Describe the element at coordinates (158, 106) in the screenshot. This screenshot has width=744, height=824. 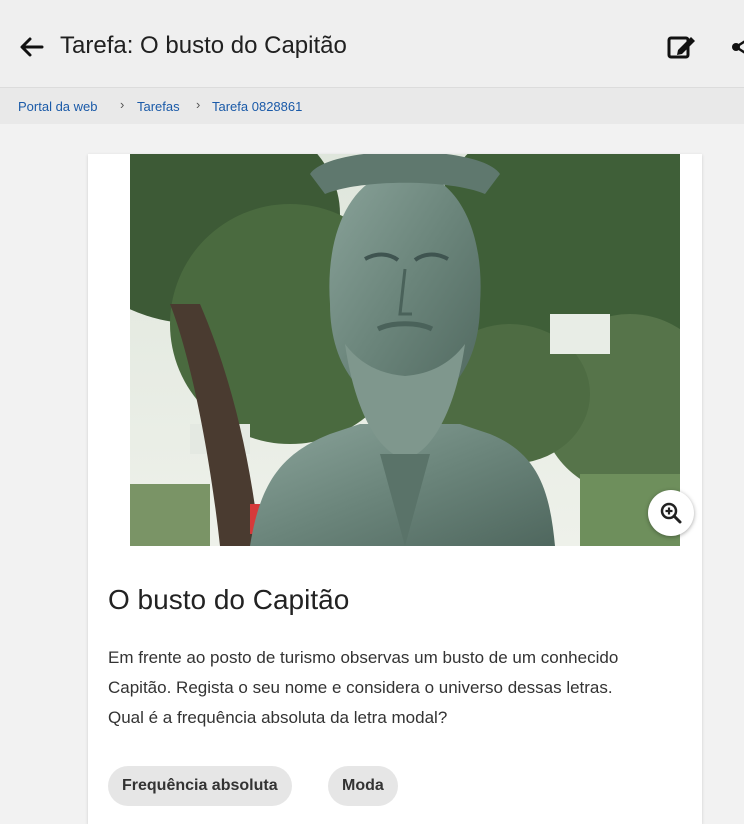
I see `breadcrumb-item-tarefas: Tarefas` at that location.